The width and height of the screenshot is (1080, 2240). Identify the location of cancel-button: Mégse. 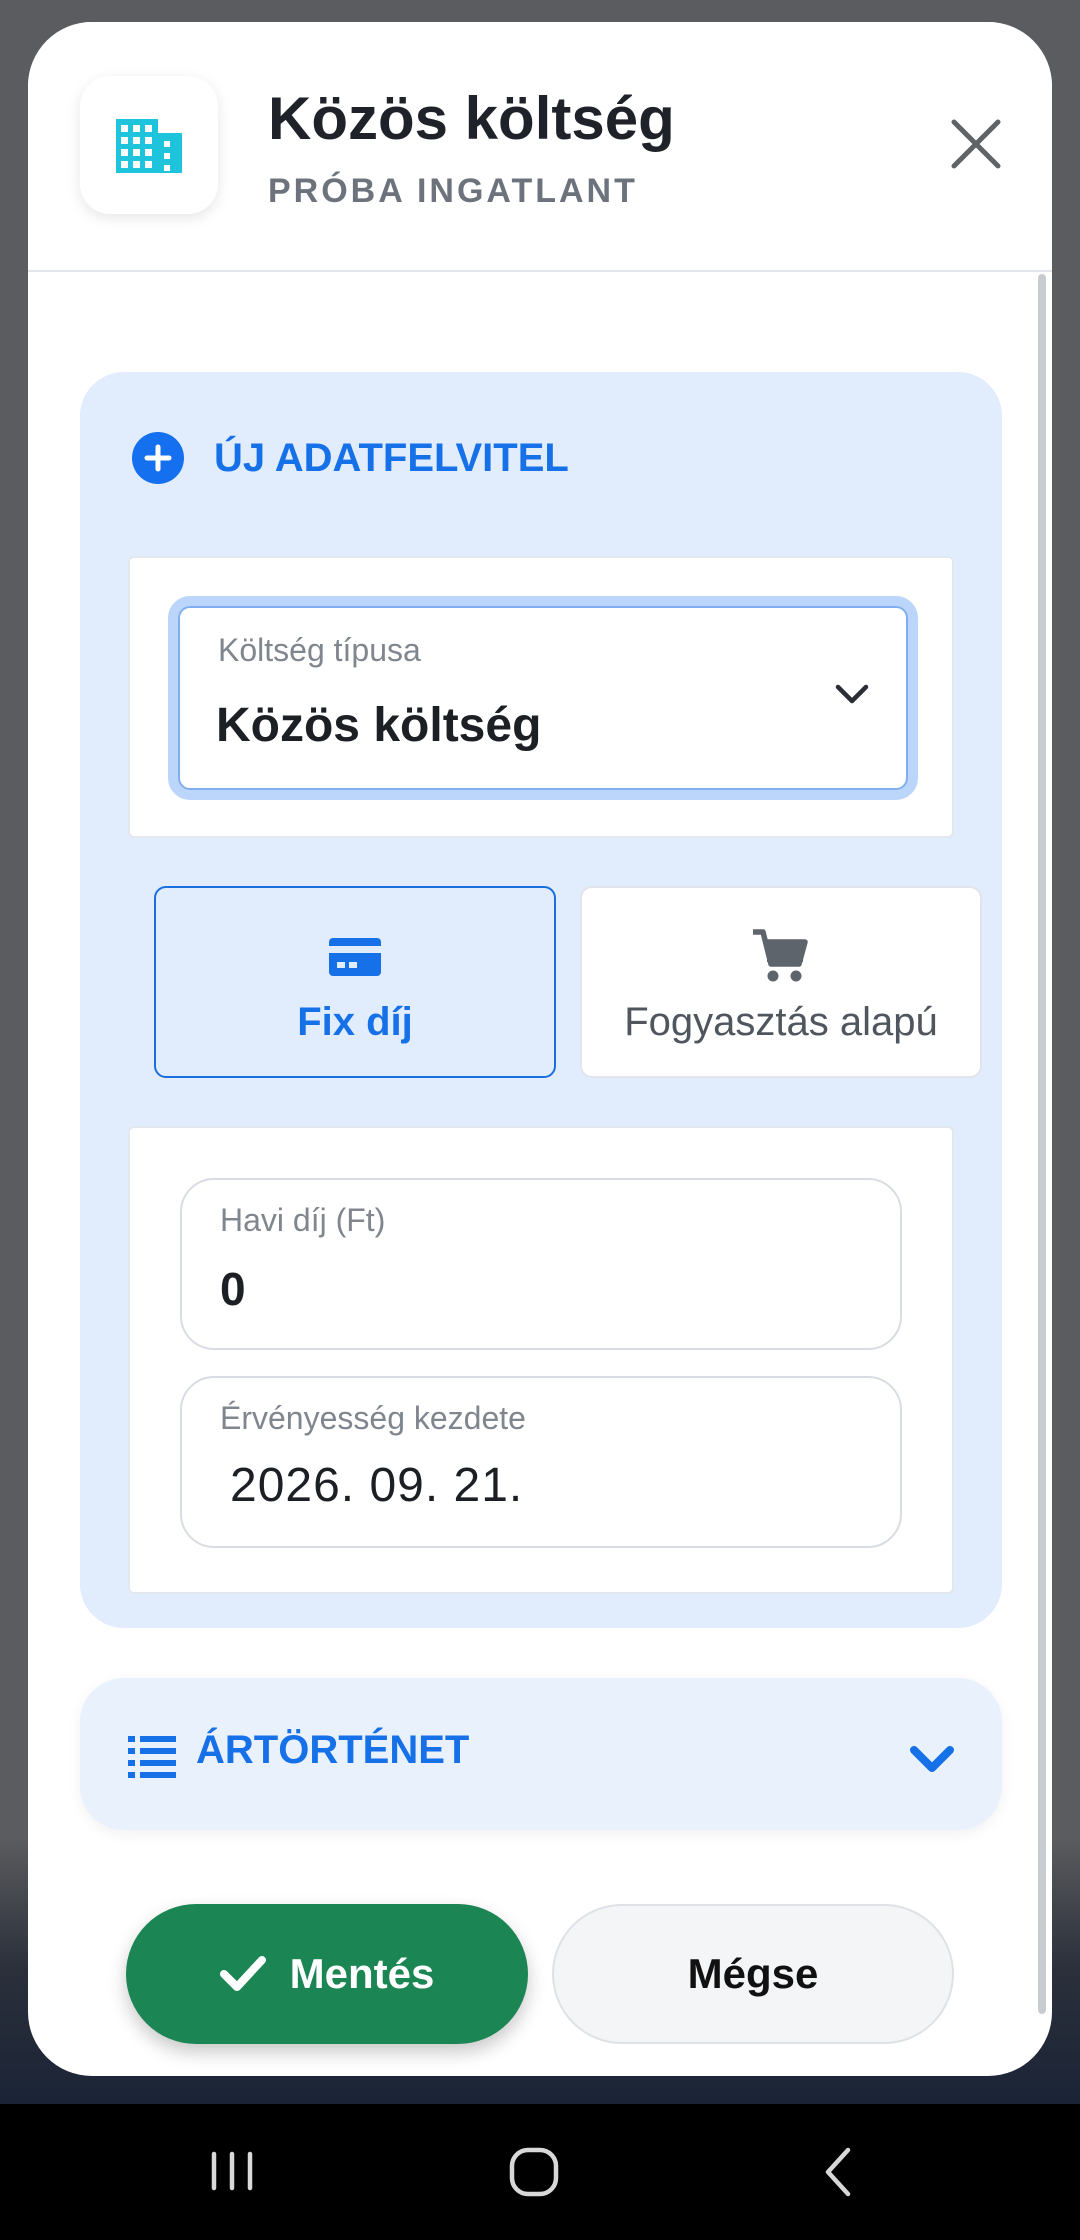
(753, 1974).